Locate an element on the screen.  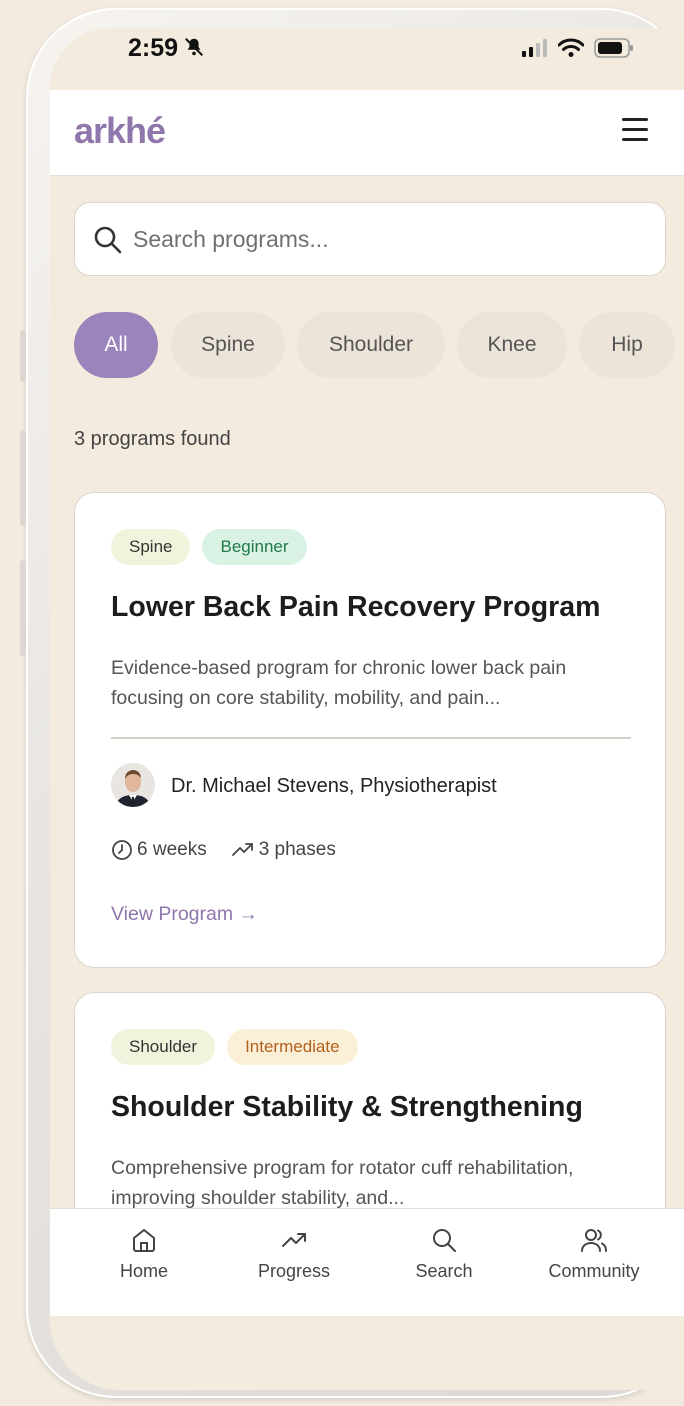
volume-up-button is located at coordinates (23, 478).